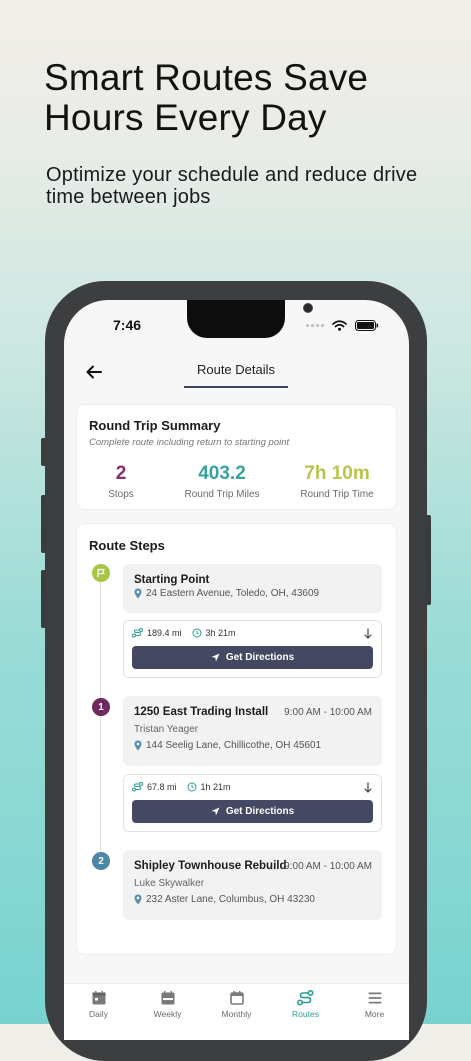 The image size is (471, 1061). What do you see at coordinates (337, 494) in the screenshot?
I see `stat-time-label: Round Trip Time` at bounding box center [337, 494].